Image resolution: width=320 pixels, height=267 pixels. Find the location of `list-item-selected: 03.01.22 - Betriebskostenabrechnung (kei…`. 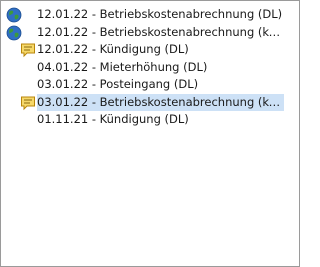

list-item-selected: 03.01.22 - Betriebskostenabrechnung (kei… is located at coordinates (150, 102).